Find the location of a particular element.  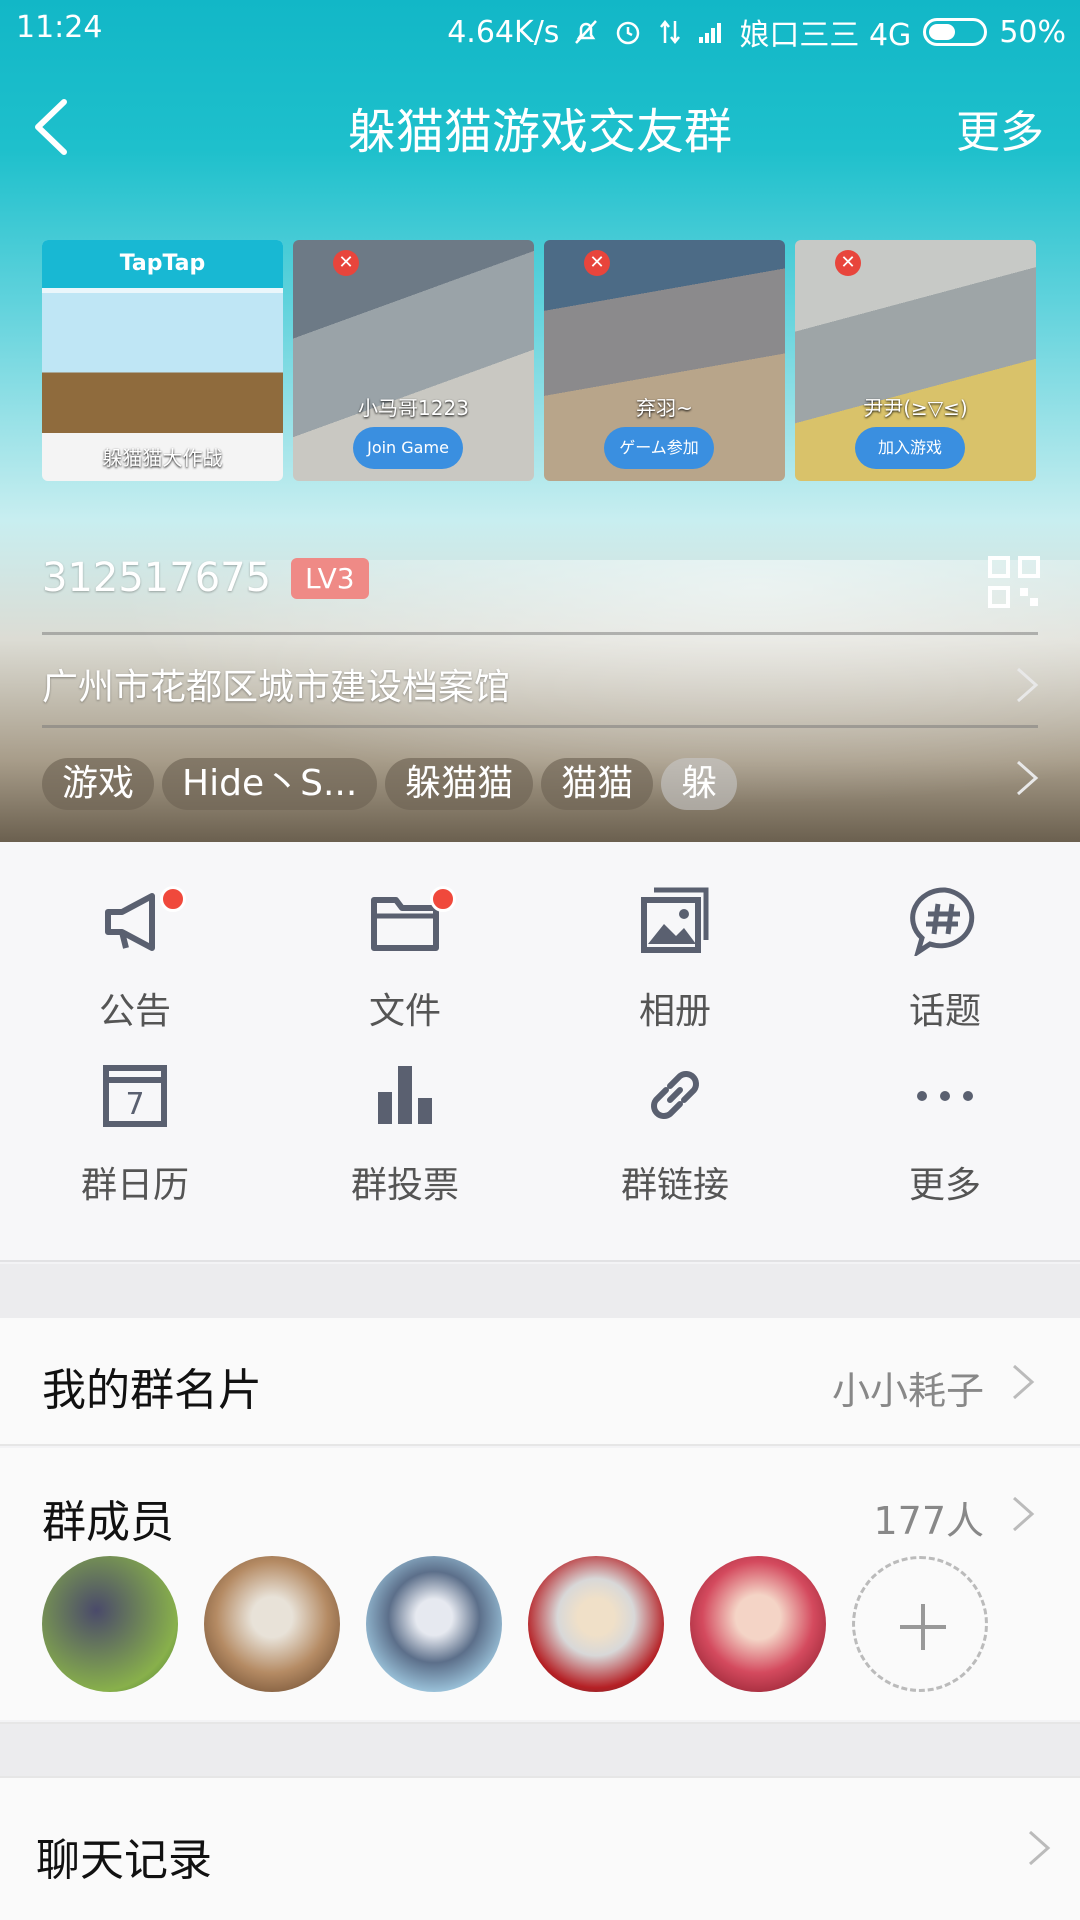

grid-item-label: 更多 is located at coordinates (944, 1185).